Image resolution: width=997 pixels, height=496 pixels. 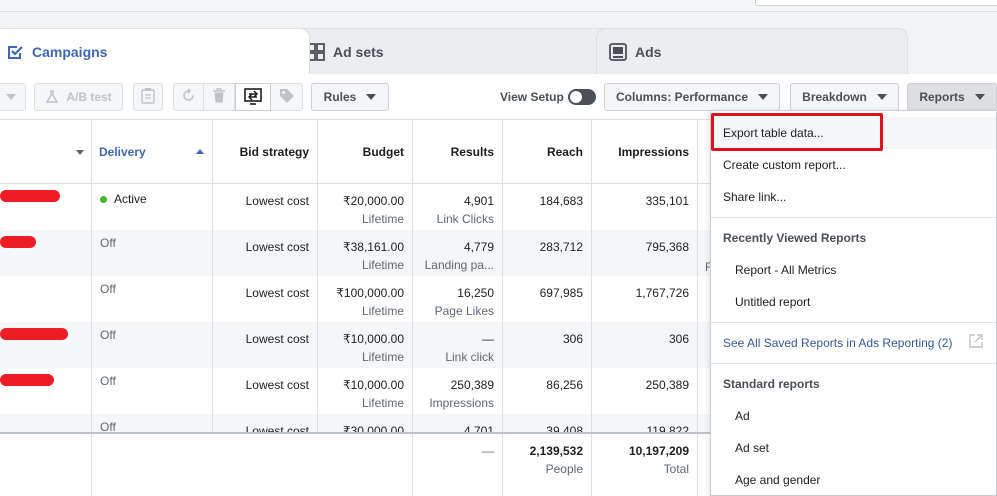 I want to click on tab-ad-sets-label: Ad sets, so click(x=358, y=51).